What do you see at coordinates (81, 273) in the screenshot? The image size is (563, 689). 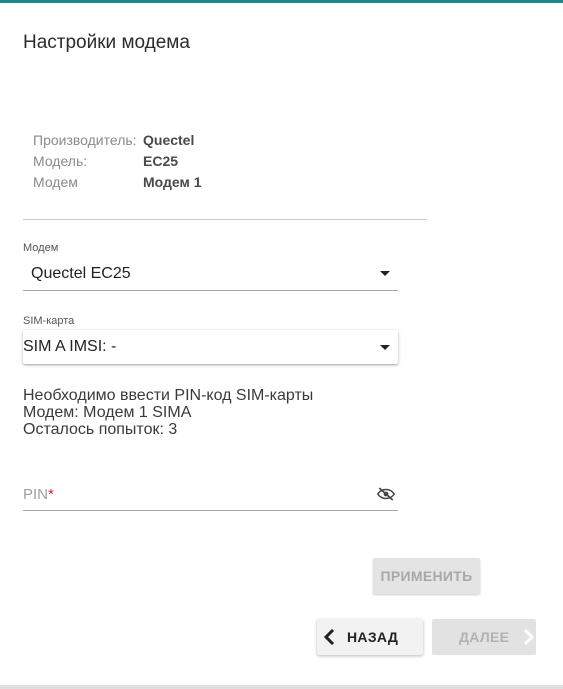 I see `modem-select-value: Quectel EC25` at bounding box center [81, 273].